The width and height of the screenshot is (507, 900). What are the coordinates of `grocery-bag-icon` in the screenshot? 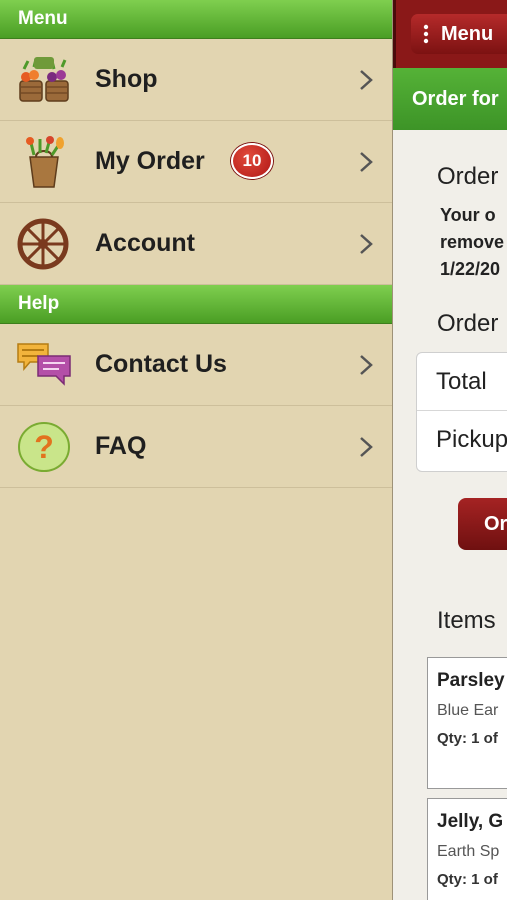 It's located at (45, 162).